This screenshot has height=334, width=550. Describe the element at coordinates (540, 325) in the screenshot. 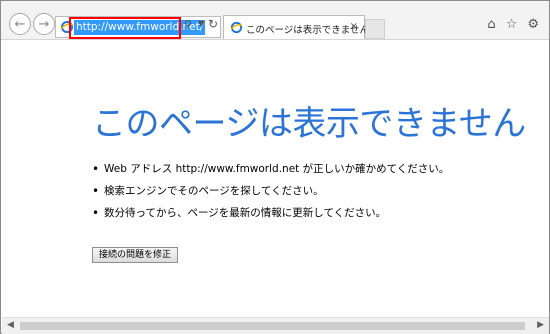

I see `scroll-right-icon: ▶` at that location.